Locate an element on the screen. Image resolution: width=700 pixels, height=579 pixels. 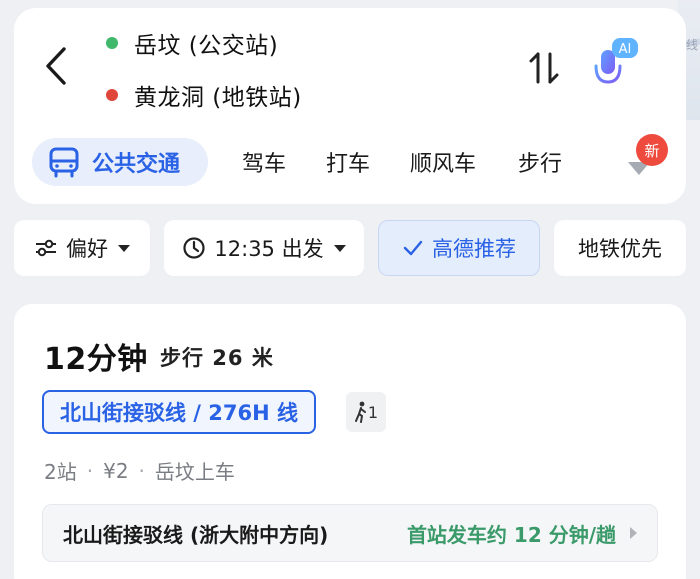
destination-field: 黄龙洞 (地铁站) is located at coordinates (204, 95).